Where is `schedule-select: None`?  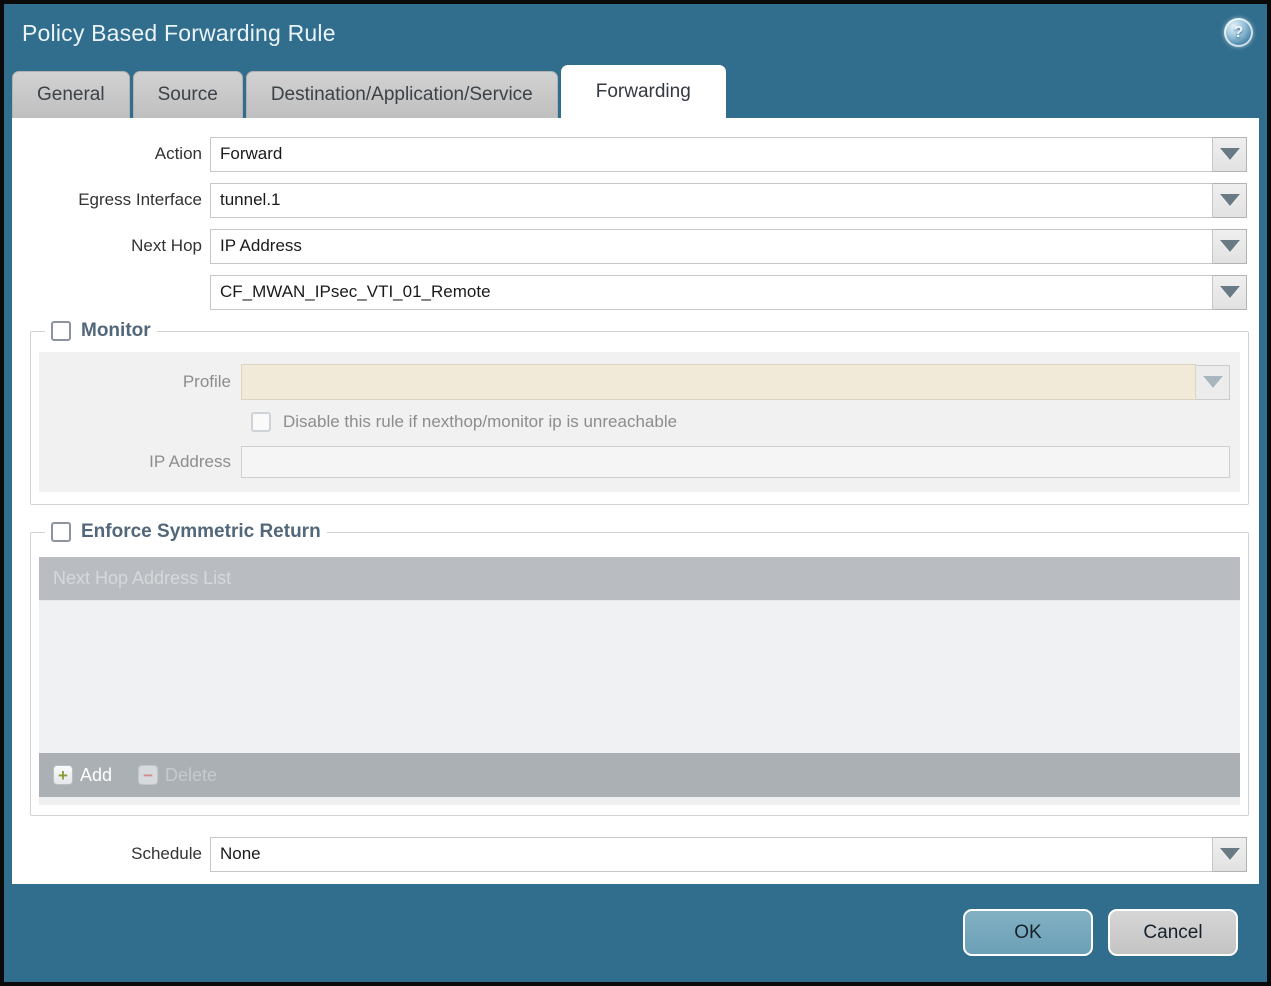
schedule-select: None is located at coordinates (711, 854).